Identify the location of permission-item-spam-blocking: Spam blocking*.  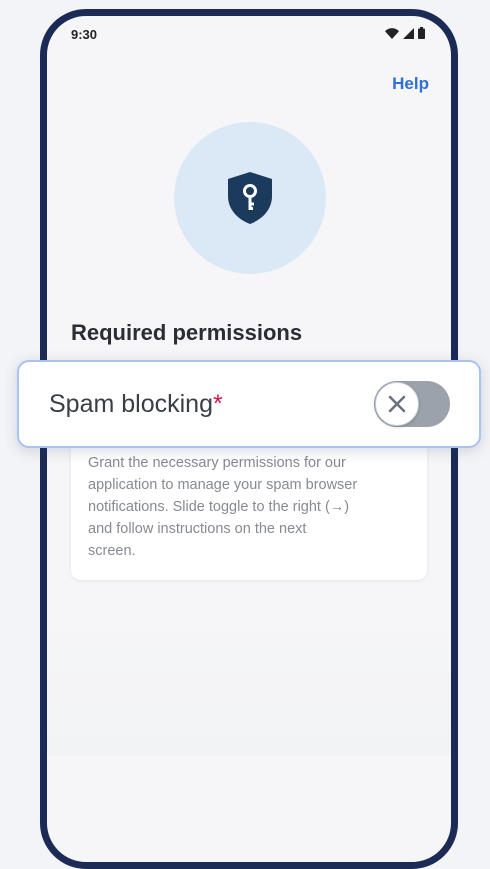
(249, 404).